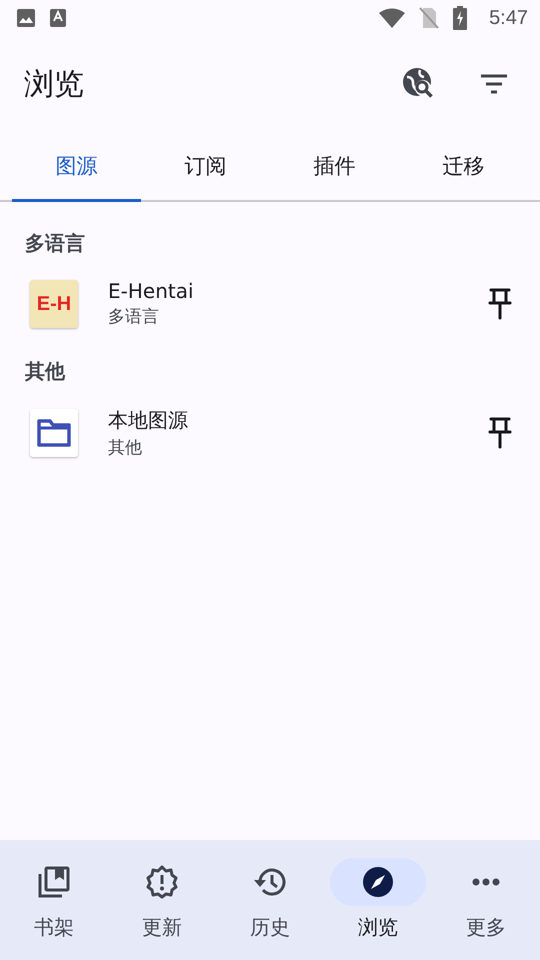 The height and width of the screenshot is (960, 540). Describe the element at coordinates (26, 18) in the screenshot. I see `image-icon` at that location.